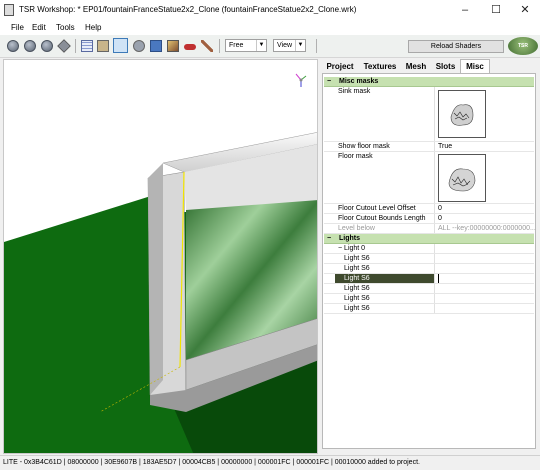 The height and width of the screenshot is (470, 540). Describe the element at coordinates (47, 46) in the screenshot. I see `sphere-shade-3-icon` at that location.